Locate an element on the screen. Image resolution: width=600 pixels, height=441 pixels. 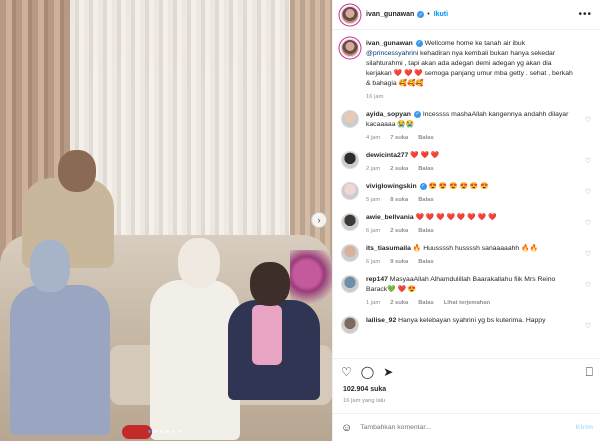
caption-username: ivan_gunawan is located at coordinates (389, 43).